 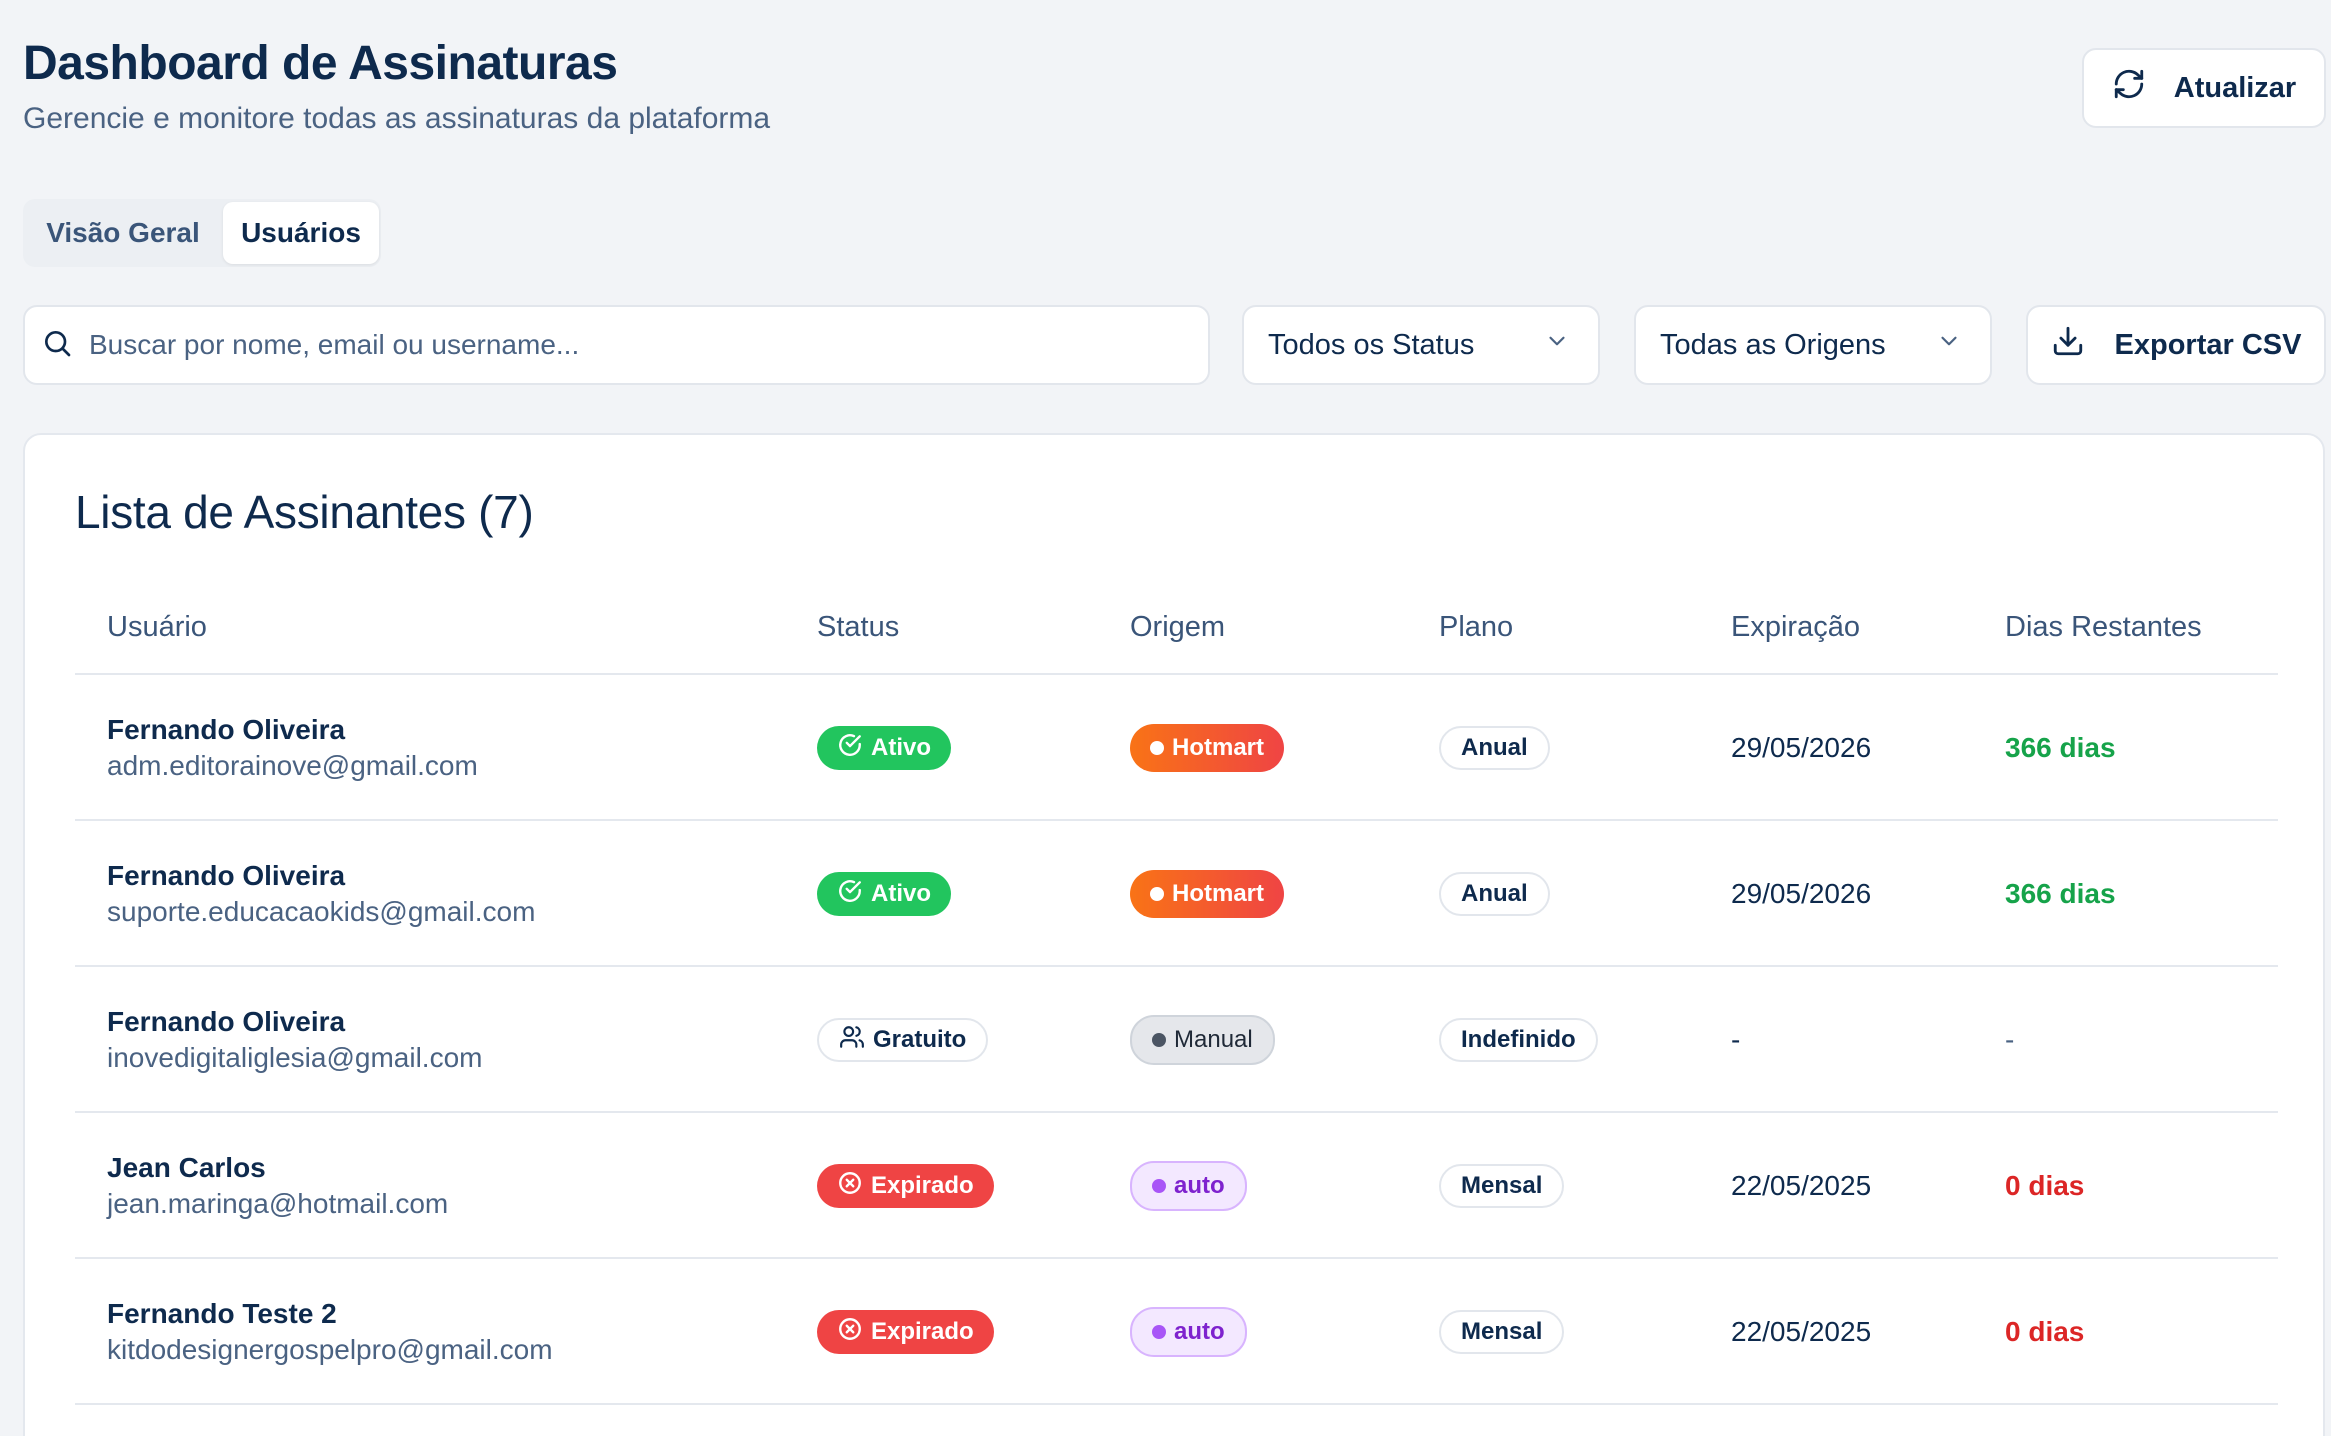 I want to click on export-csv-button: Exportar CSV, so click(x=2176, y=345).